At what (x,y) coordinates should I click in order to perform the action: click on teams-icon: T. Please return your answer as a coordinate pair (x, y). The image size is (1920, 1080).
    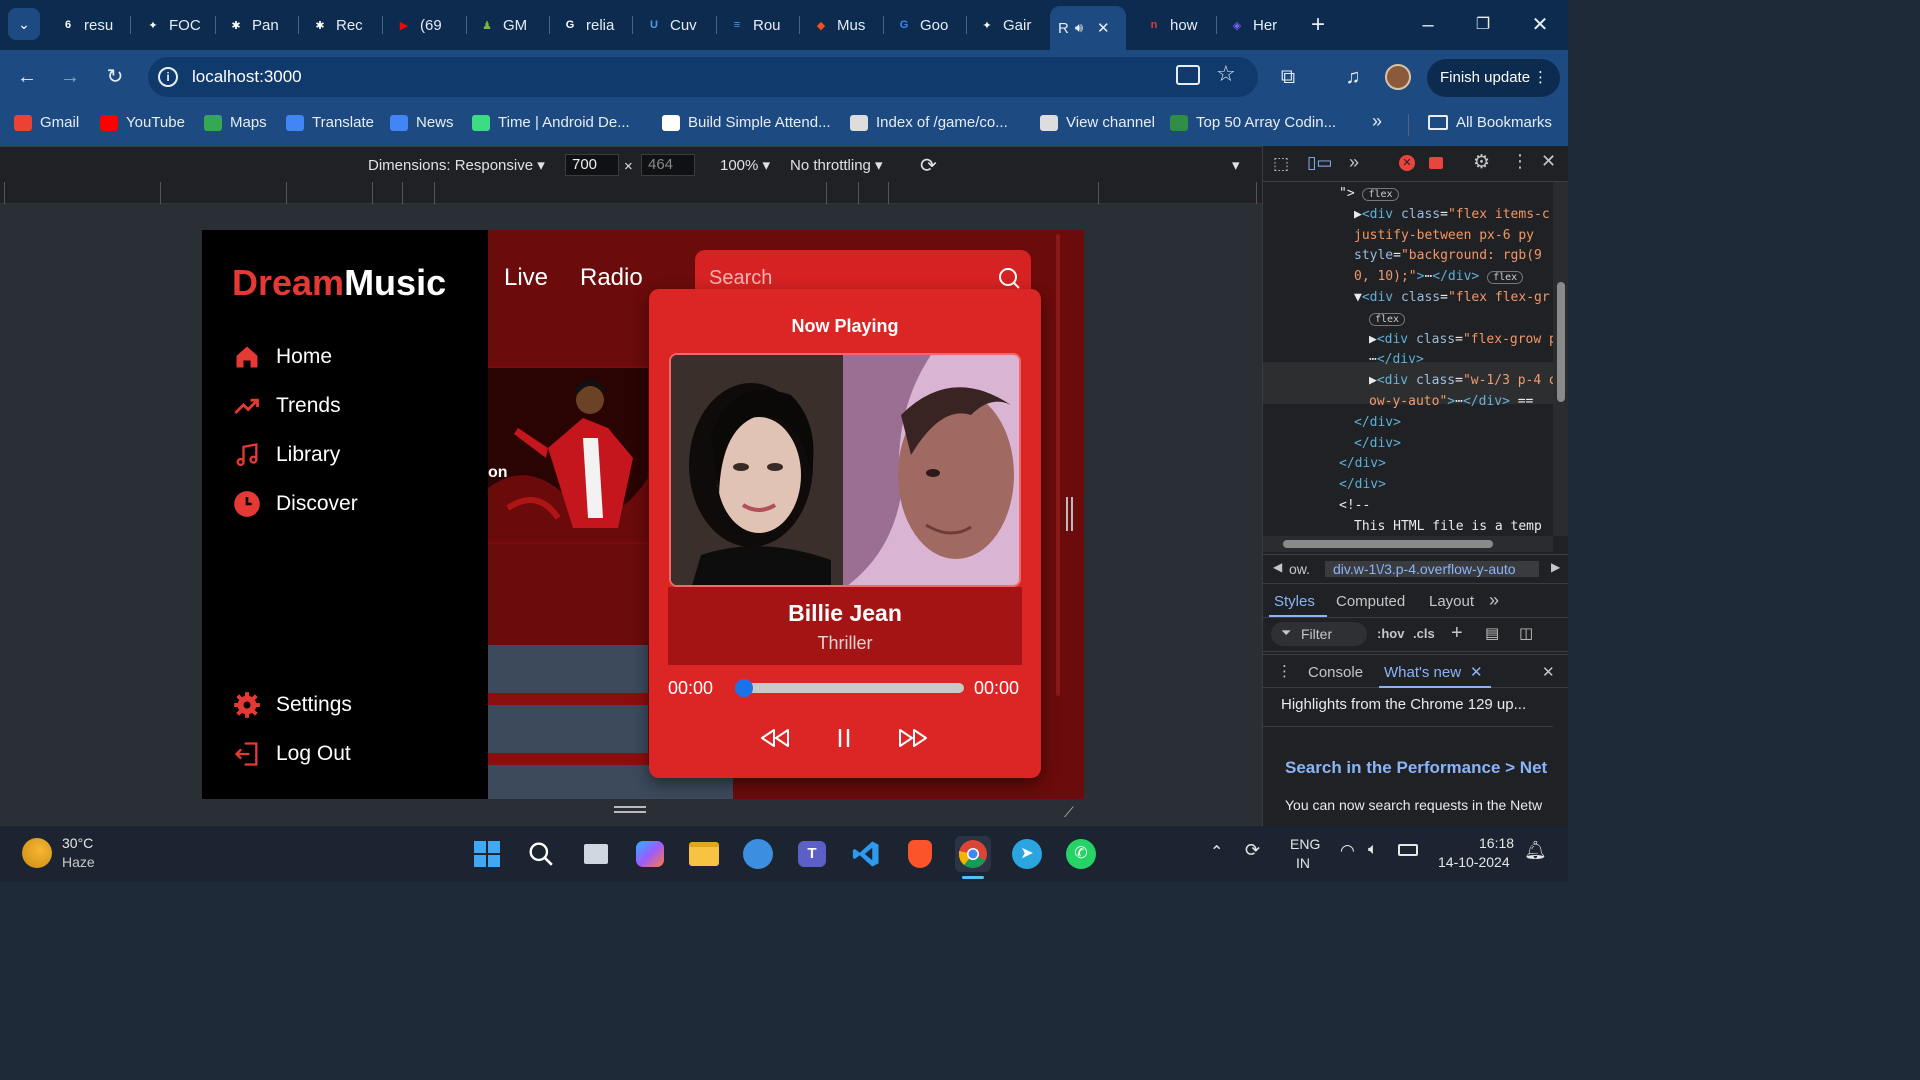
    Looking at the image, I should click on (812, 854).